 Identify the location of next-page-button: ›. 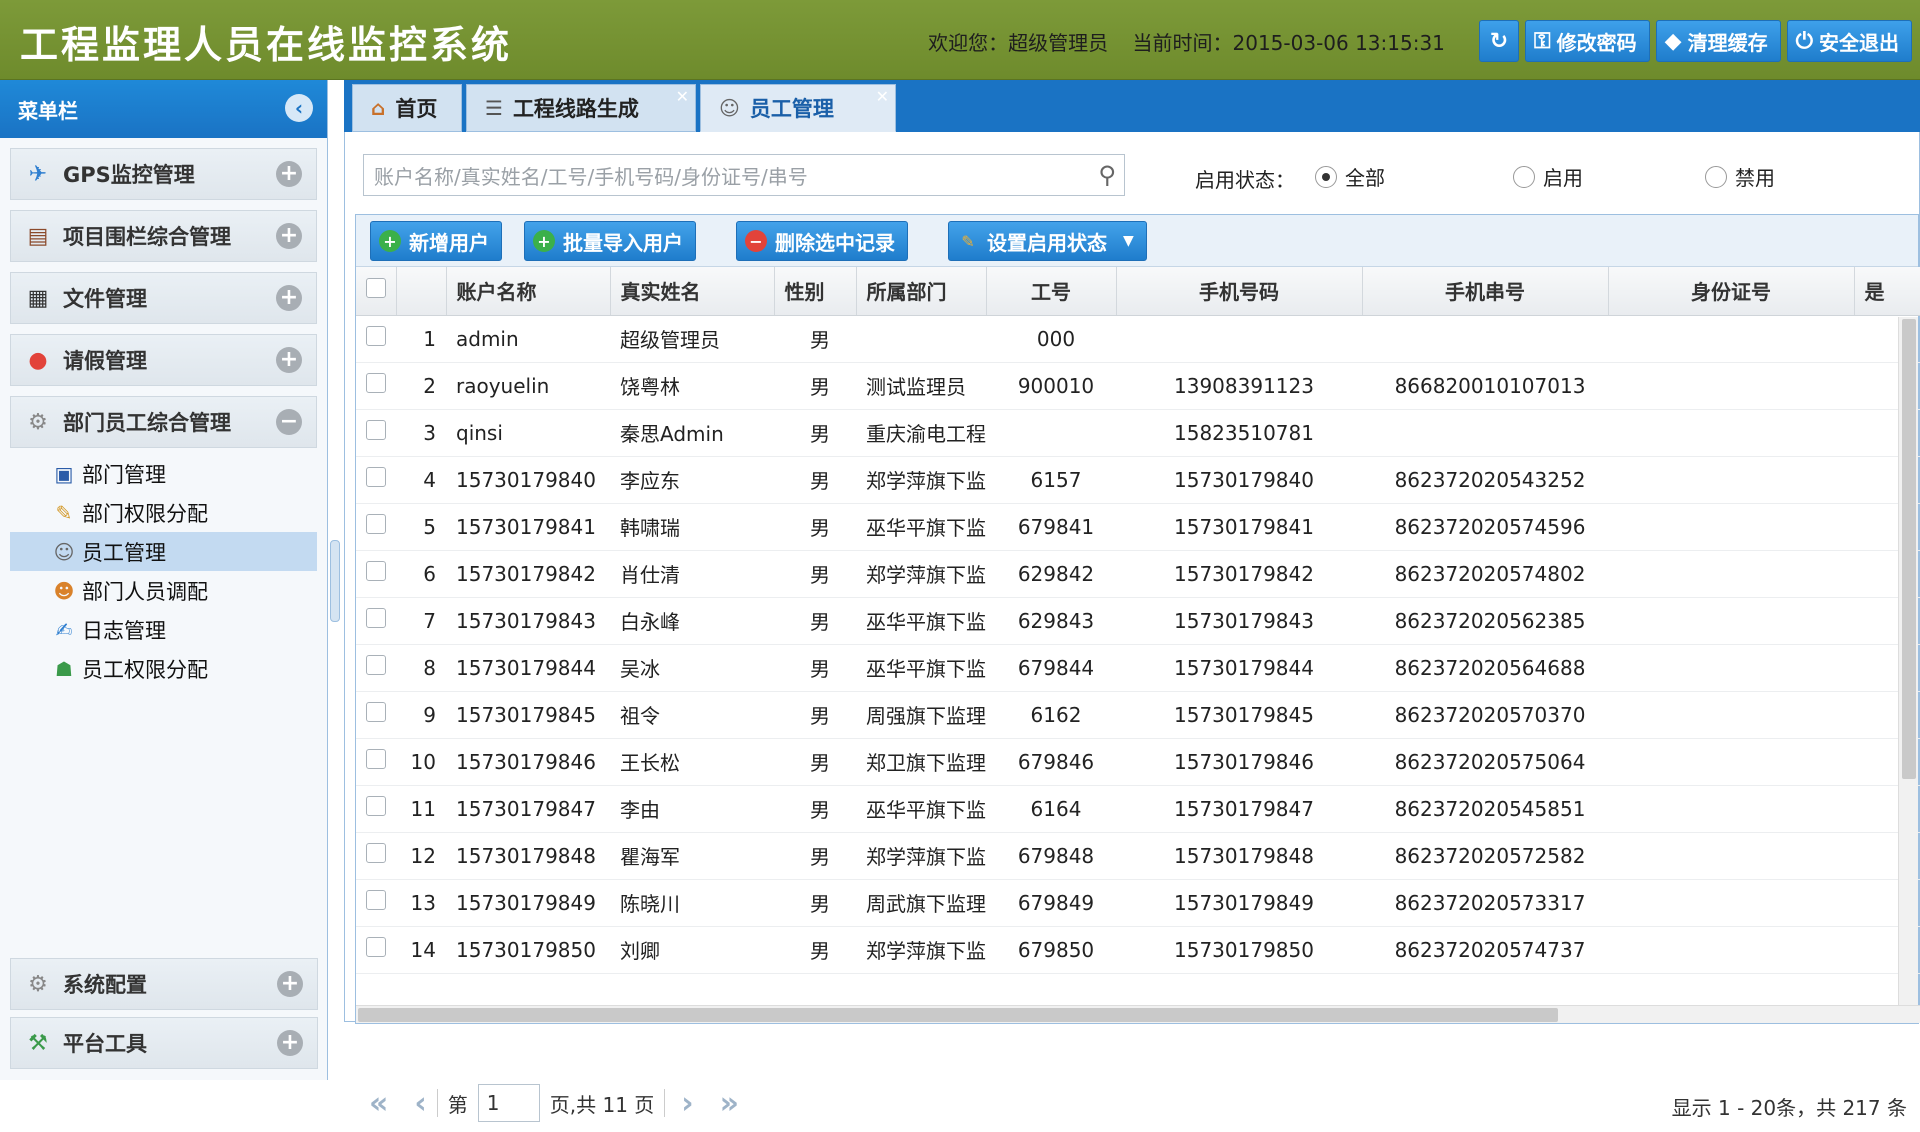
(687, 1103).